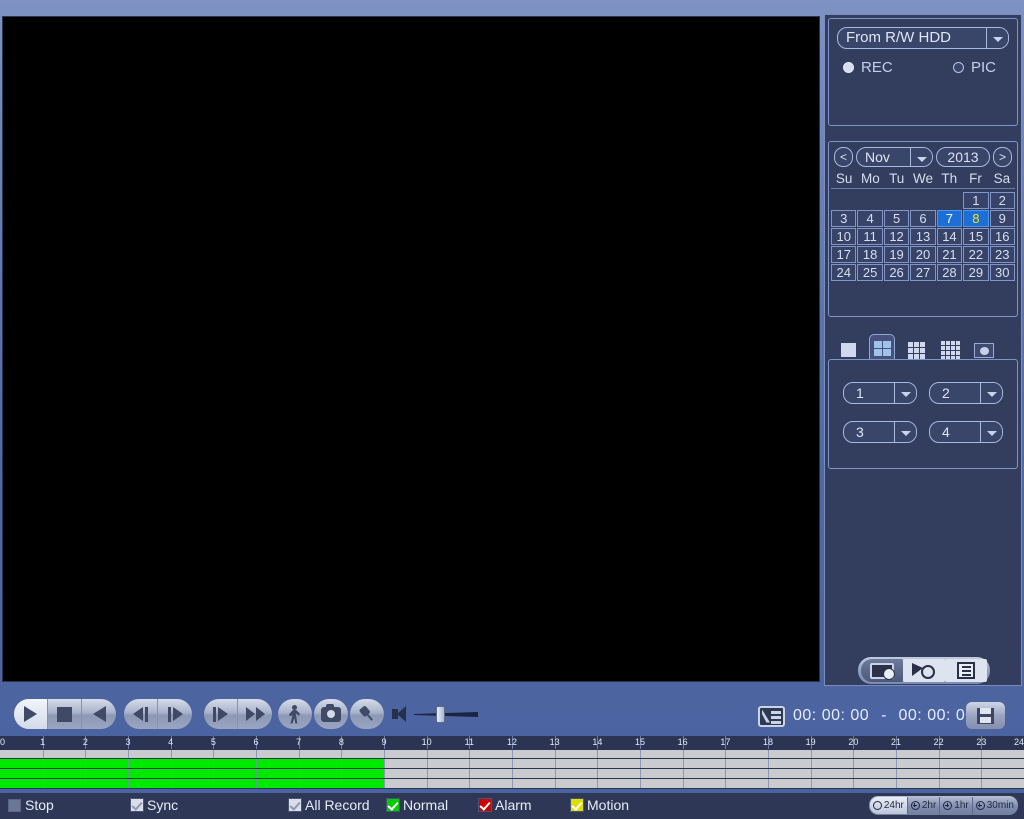  Describe the element at coordinates (923, 218) in the screenshot. I see `calendar-day-6: 6` at that location.